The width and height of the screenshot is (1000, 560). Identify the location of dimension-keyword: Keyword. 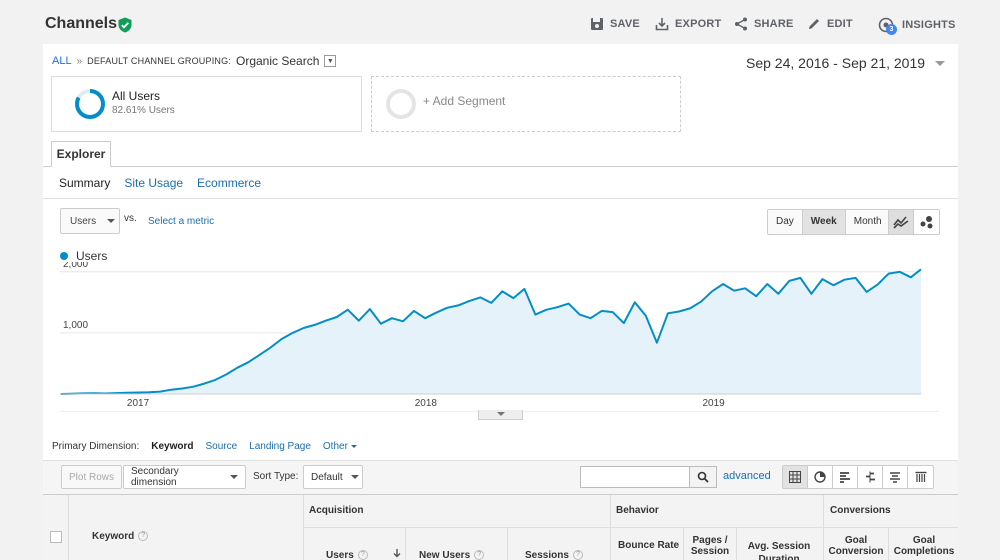
(172, 446).